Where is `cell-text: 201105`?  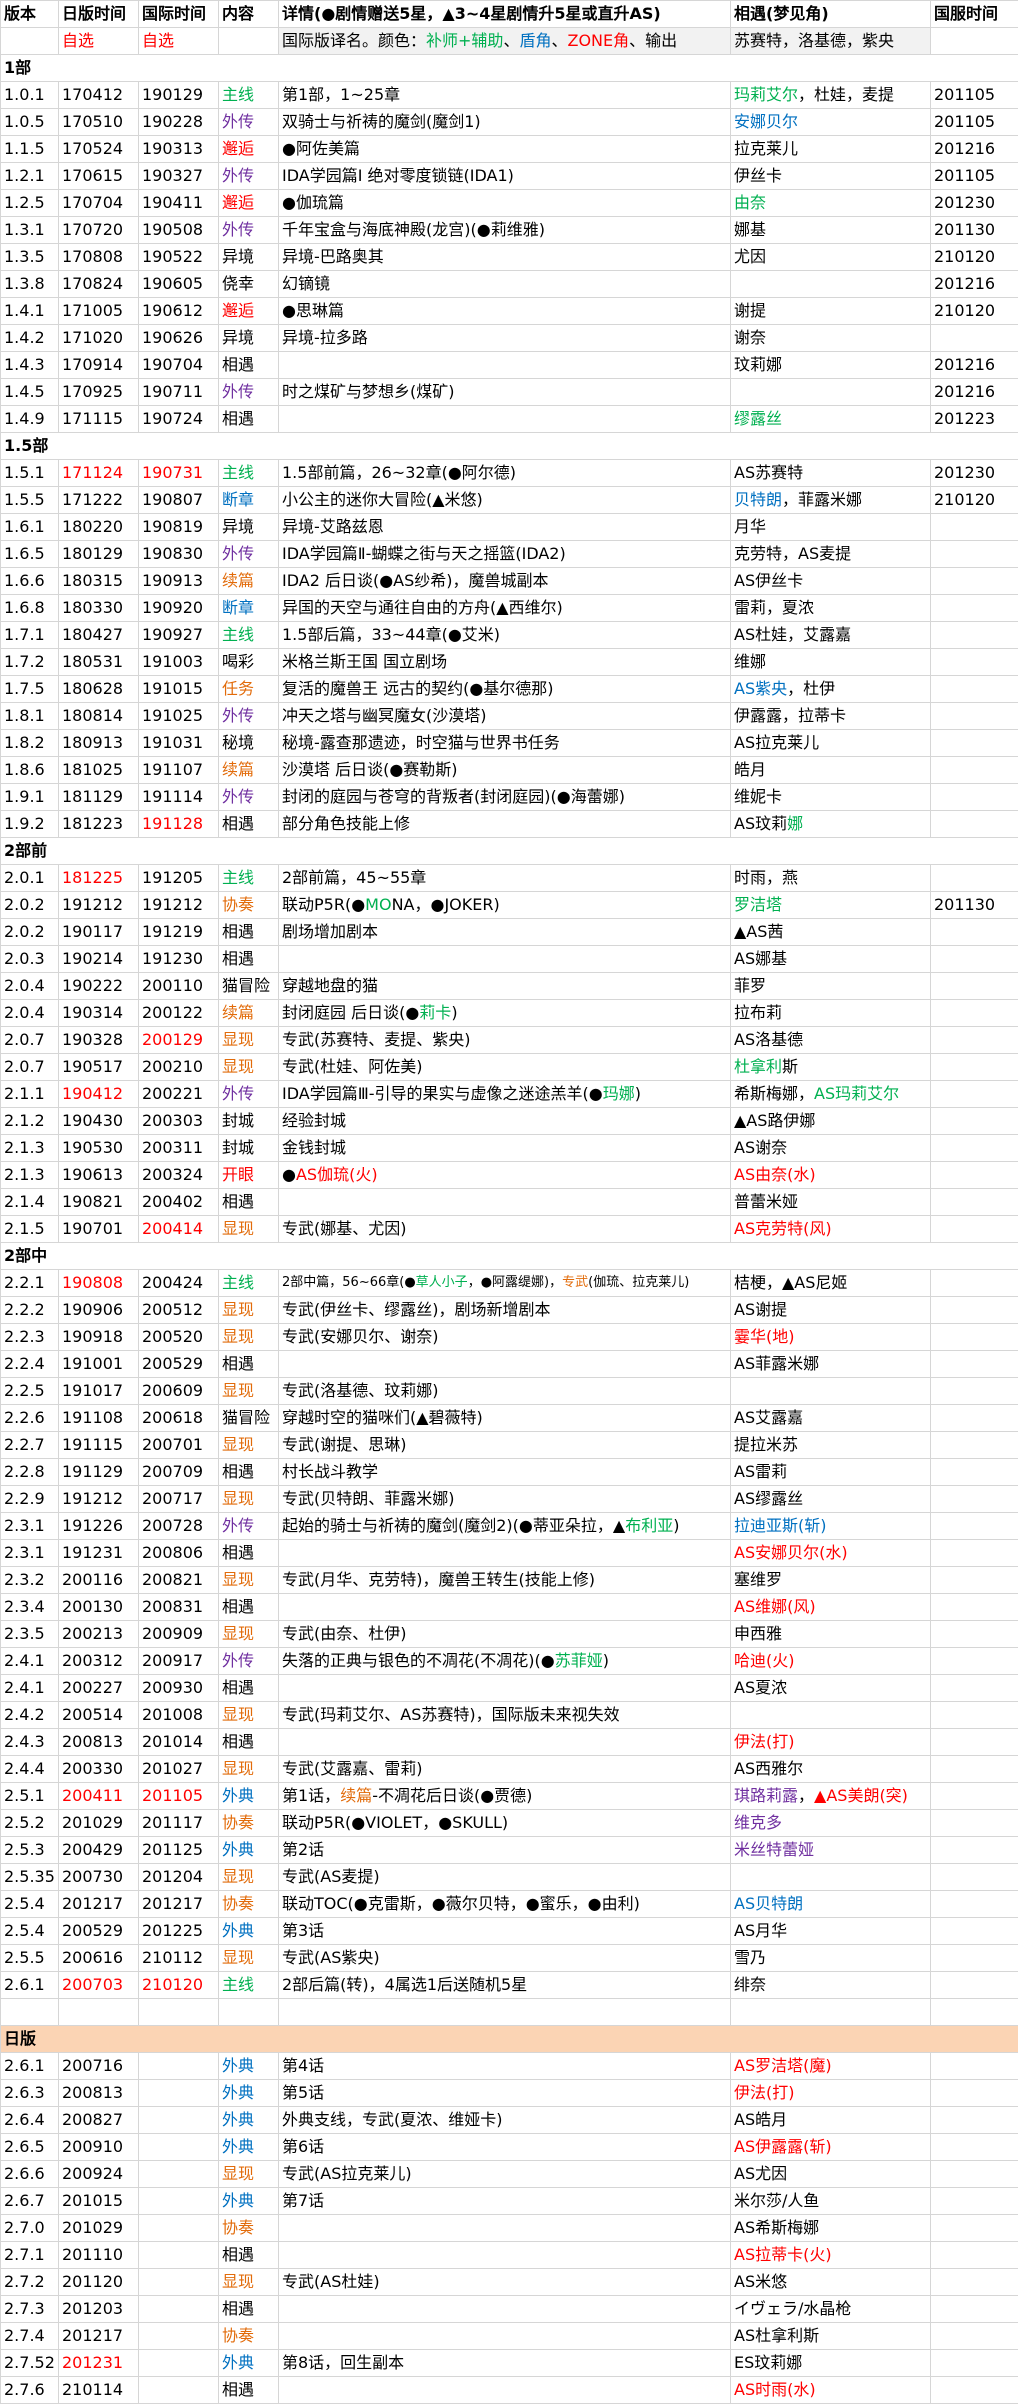
cell-text: 201105 is located at coordinates (964, 94).